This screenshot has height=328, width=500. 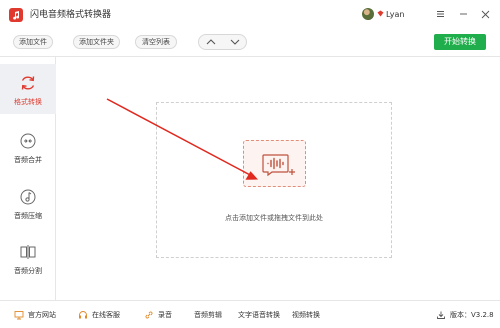 I want to click on link-icon, so click(x=149, y=315).